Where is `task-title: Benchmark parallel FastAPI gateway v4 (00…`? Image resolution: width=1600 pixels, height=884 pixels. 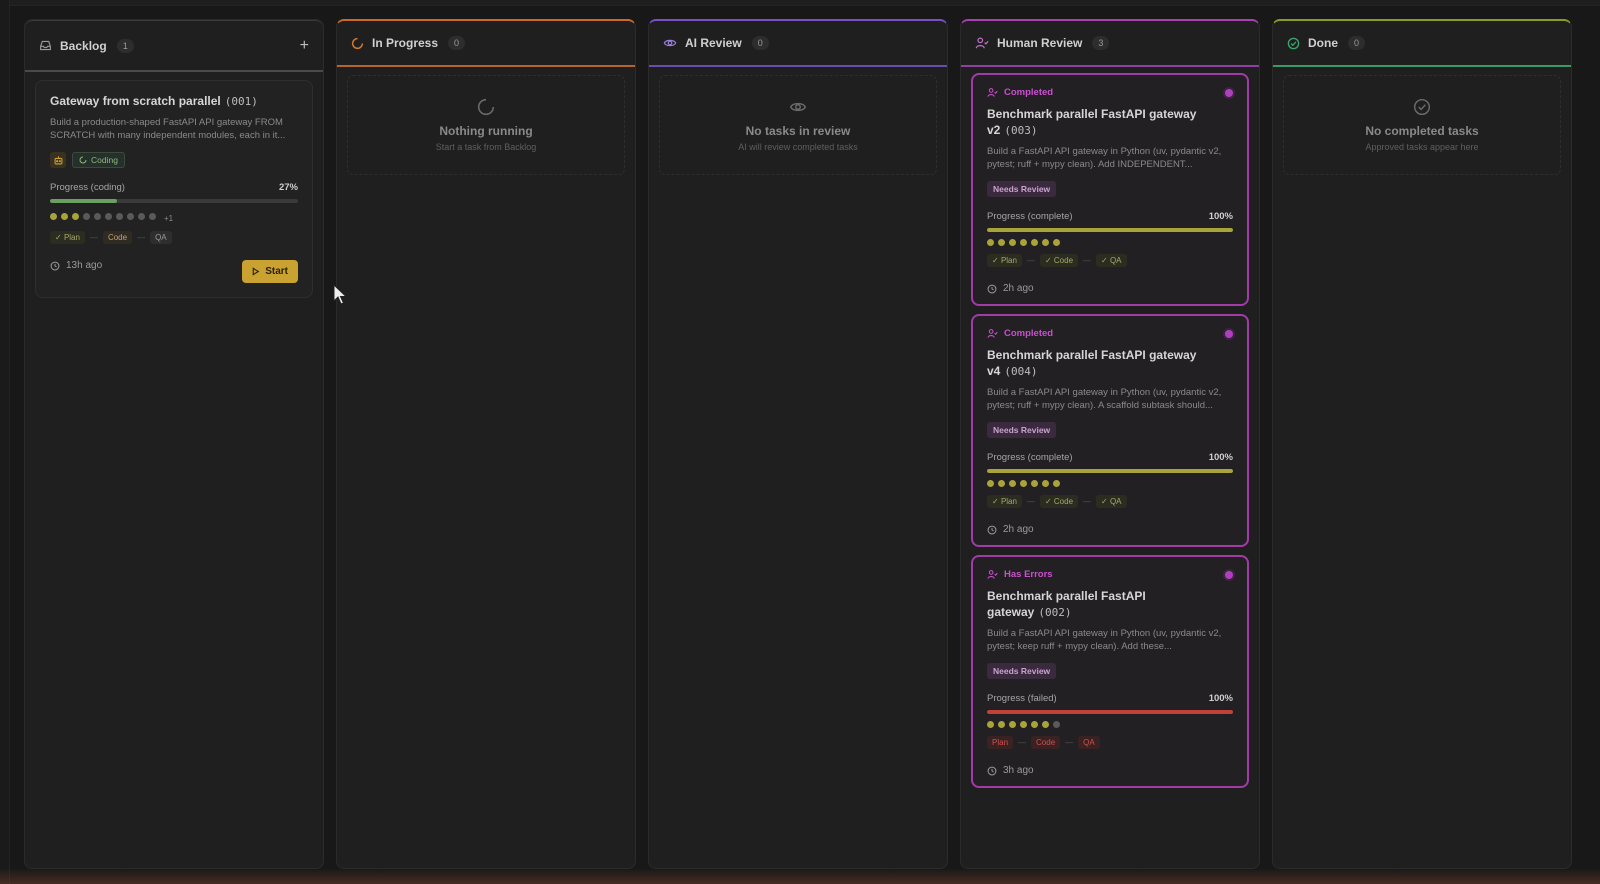
task-title: Benchmark parallel FastAPI gateway v4 (00… is located at coordinates (1110, 363).